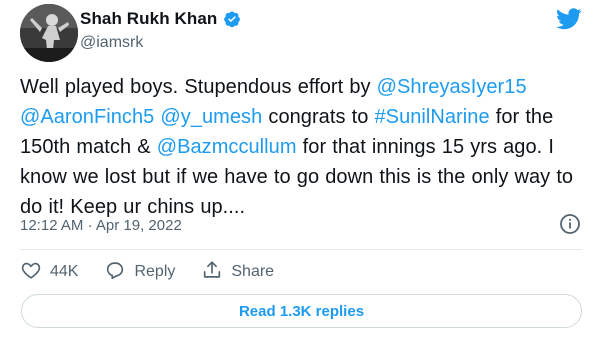  I want to click on author-handle: @iamsrk, so click(111, 43).